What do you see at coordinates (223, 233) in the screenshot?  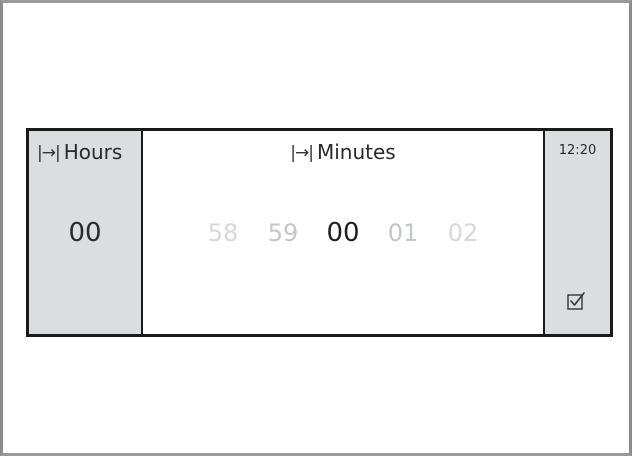 I see `minute-option: 58` at bounding box center [223, 233].